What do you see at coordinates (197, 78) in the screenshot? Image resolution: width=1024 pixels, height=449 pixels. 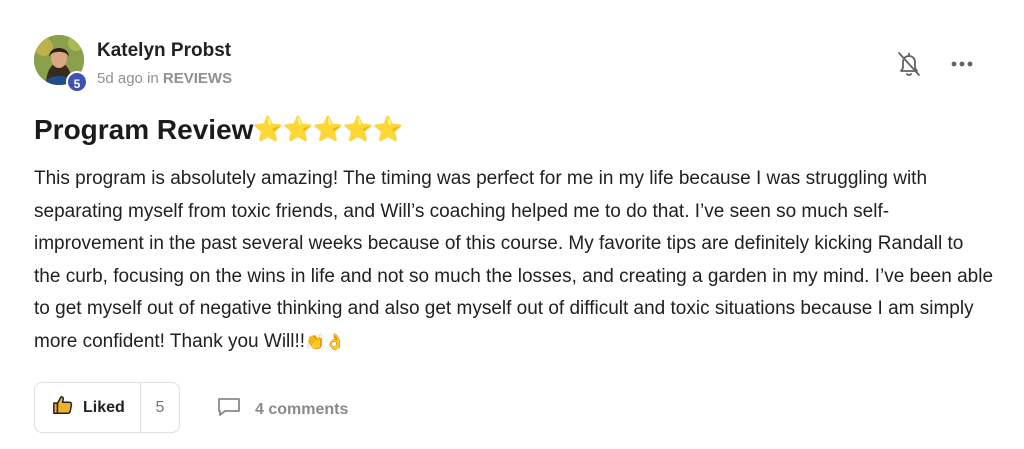 I see `post-category-link: REVIEWS` at bounding box center [197, 78].